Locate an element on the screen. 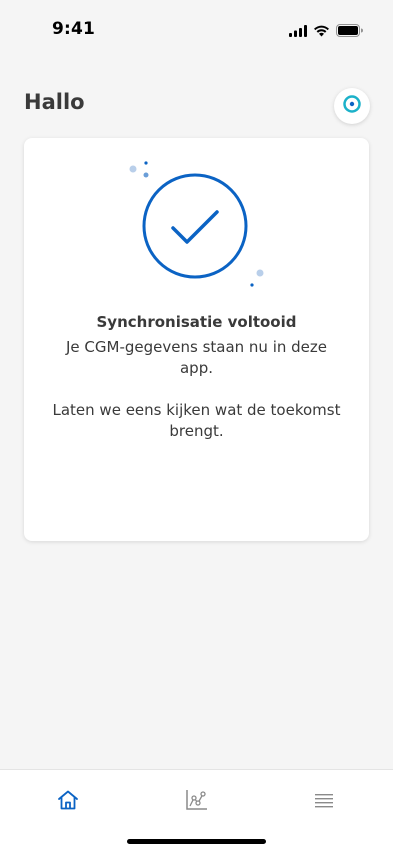  header: Hallo is located at coordinates (197, 106).